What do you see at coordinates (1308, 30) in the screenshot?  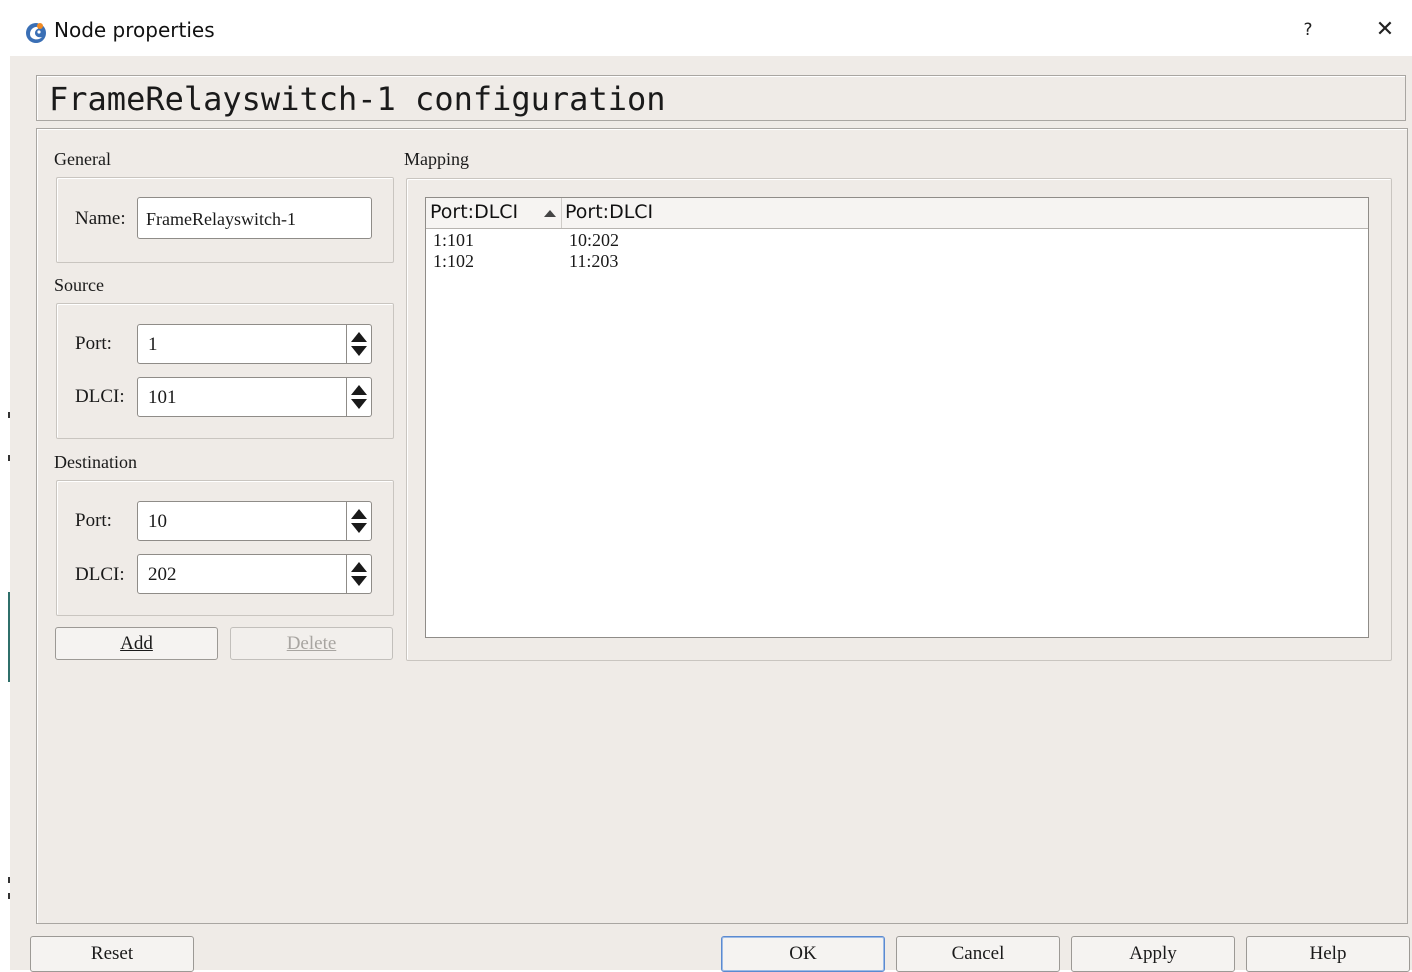 I see `help-question-icon: ?` at bounding box center [1308, 30].